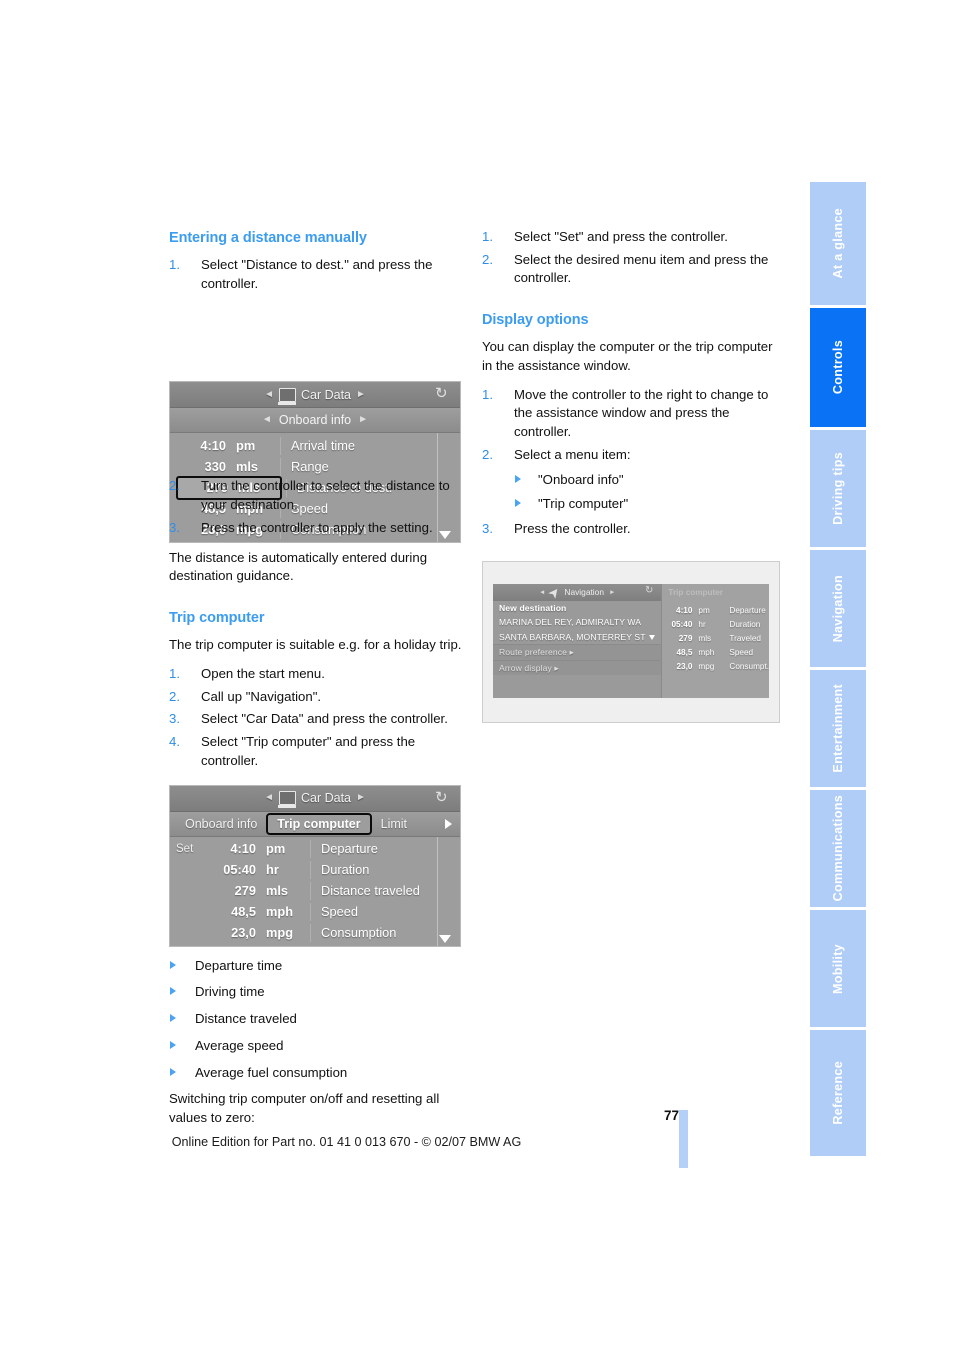 The image size is (954, 1351). I want to click on table-row: 330 mls Range, so click(315, 466).